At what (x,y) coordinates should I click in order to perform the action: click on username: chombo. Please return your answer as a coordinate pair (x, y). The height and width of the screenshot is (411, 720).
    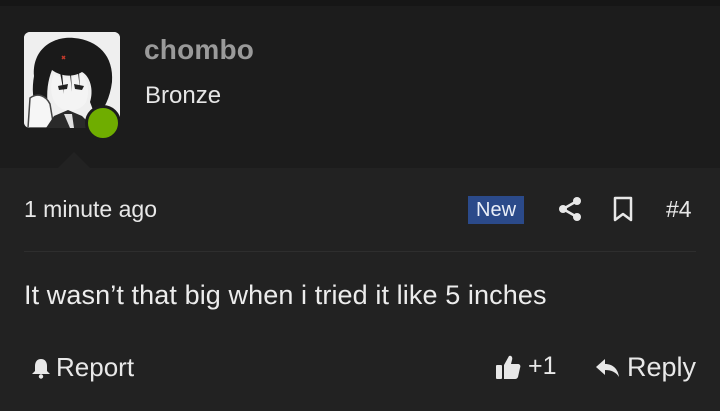
    Looking at the image, I should click on (199, 50).